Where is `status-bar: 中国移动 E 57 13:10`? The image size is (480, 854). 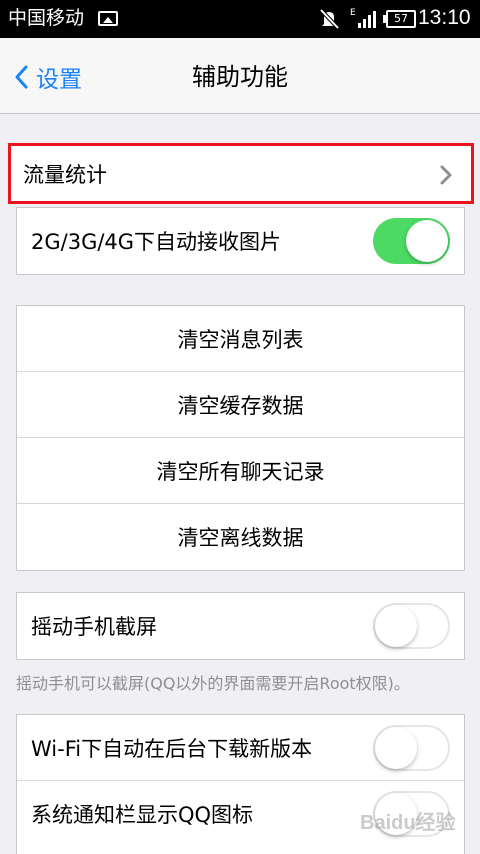
status-bar: 中国移动 E 57 13:10 is located at coordinates (240, 19).